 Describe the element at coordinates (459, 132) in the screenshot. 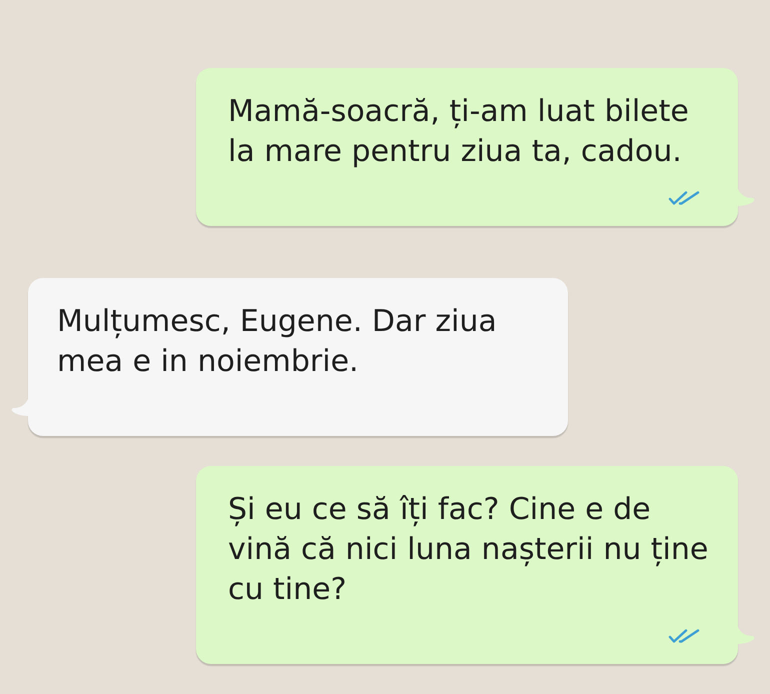

I see `message-text: Mamă-soacră, ți-am luat bilete la mare pentru ziua ta, cadou.` at that location.